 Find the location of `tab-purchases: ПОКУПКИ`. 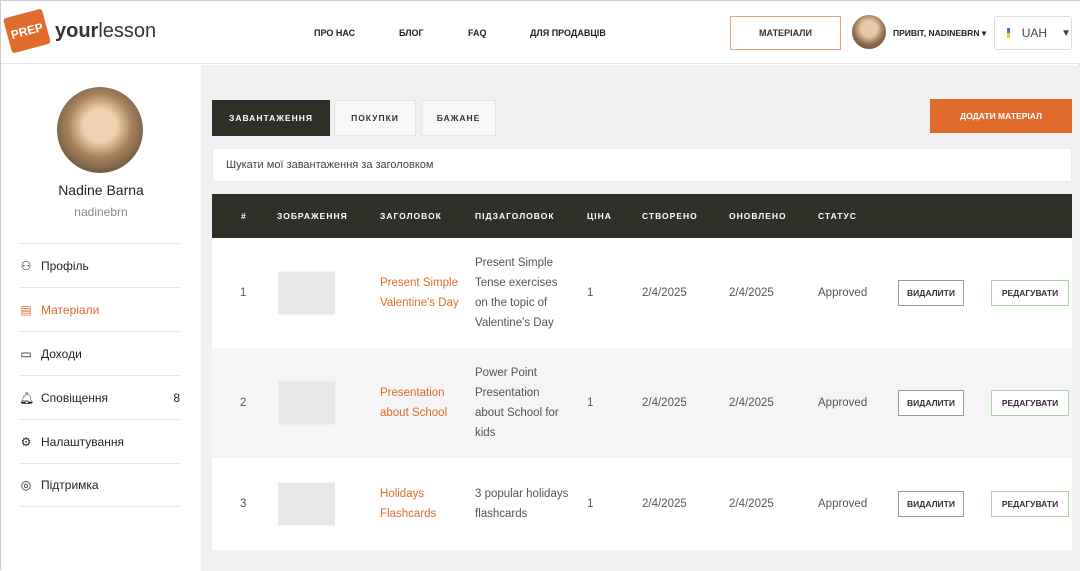

tab-purchases: ПОКУПКИ is located at coordinates (375, 118).